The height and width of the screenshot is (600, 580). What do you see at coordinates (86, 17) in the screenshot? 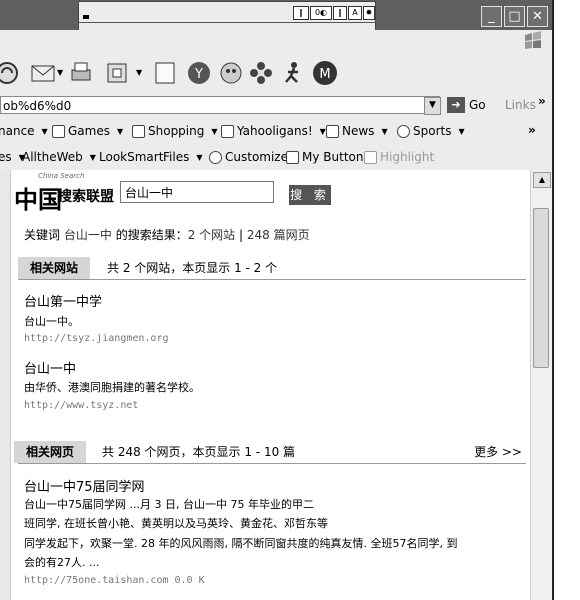
I see `toolbar-indicator` at bounding box center [86, 17].